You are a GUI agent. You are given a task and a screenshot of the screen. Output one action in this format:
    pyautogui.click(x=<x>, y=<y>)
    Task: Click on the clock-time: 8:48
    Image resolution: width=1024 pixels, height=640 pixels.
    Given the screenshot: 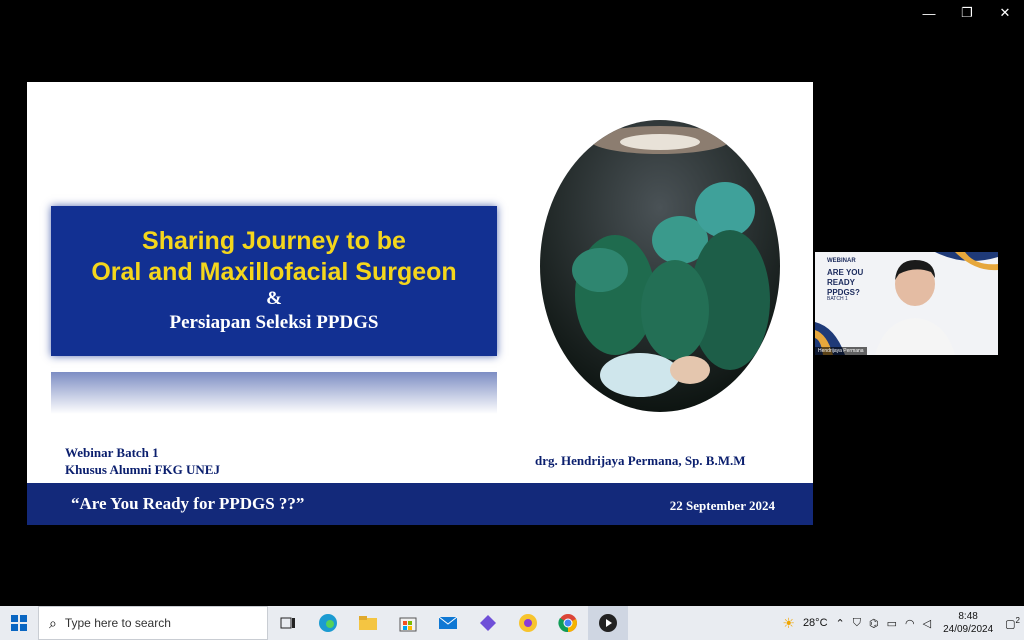 What is the action you would take?
    pyautogui.click(x=968, y=616)
    